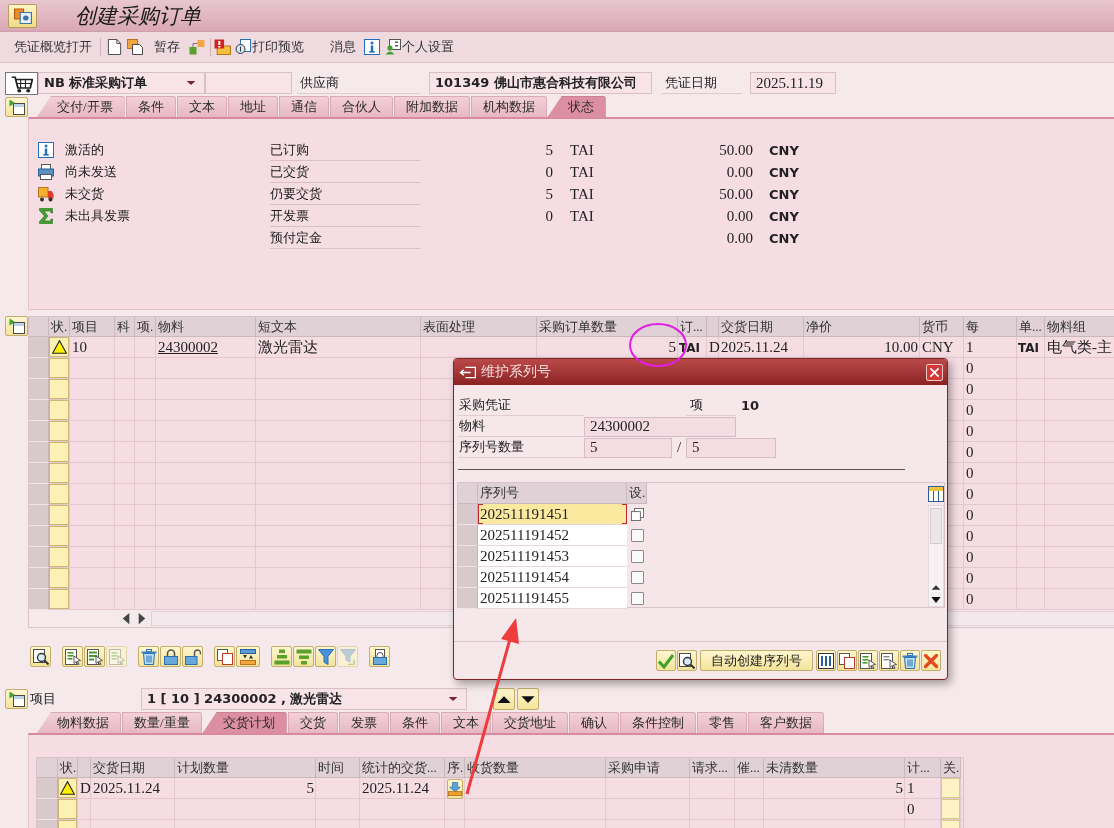 This screenshot has height=828, width=1114. I want to click on tab: 交货, so click(312, 722).